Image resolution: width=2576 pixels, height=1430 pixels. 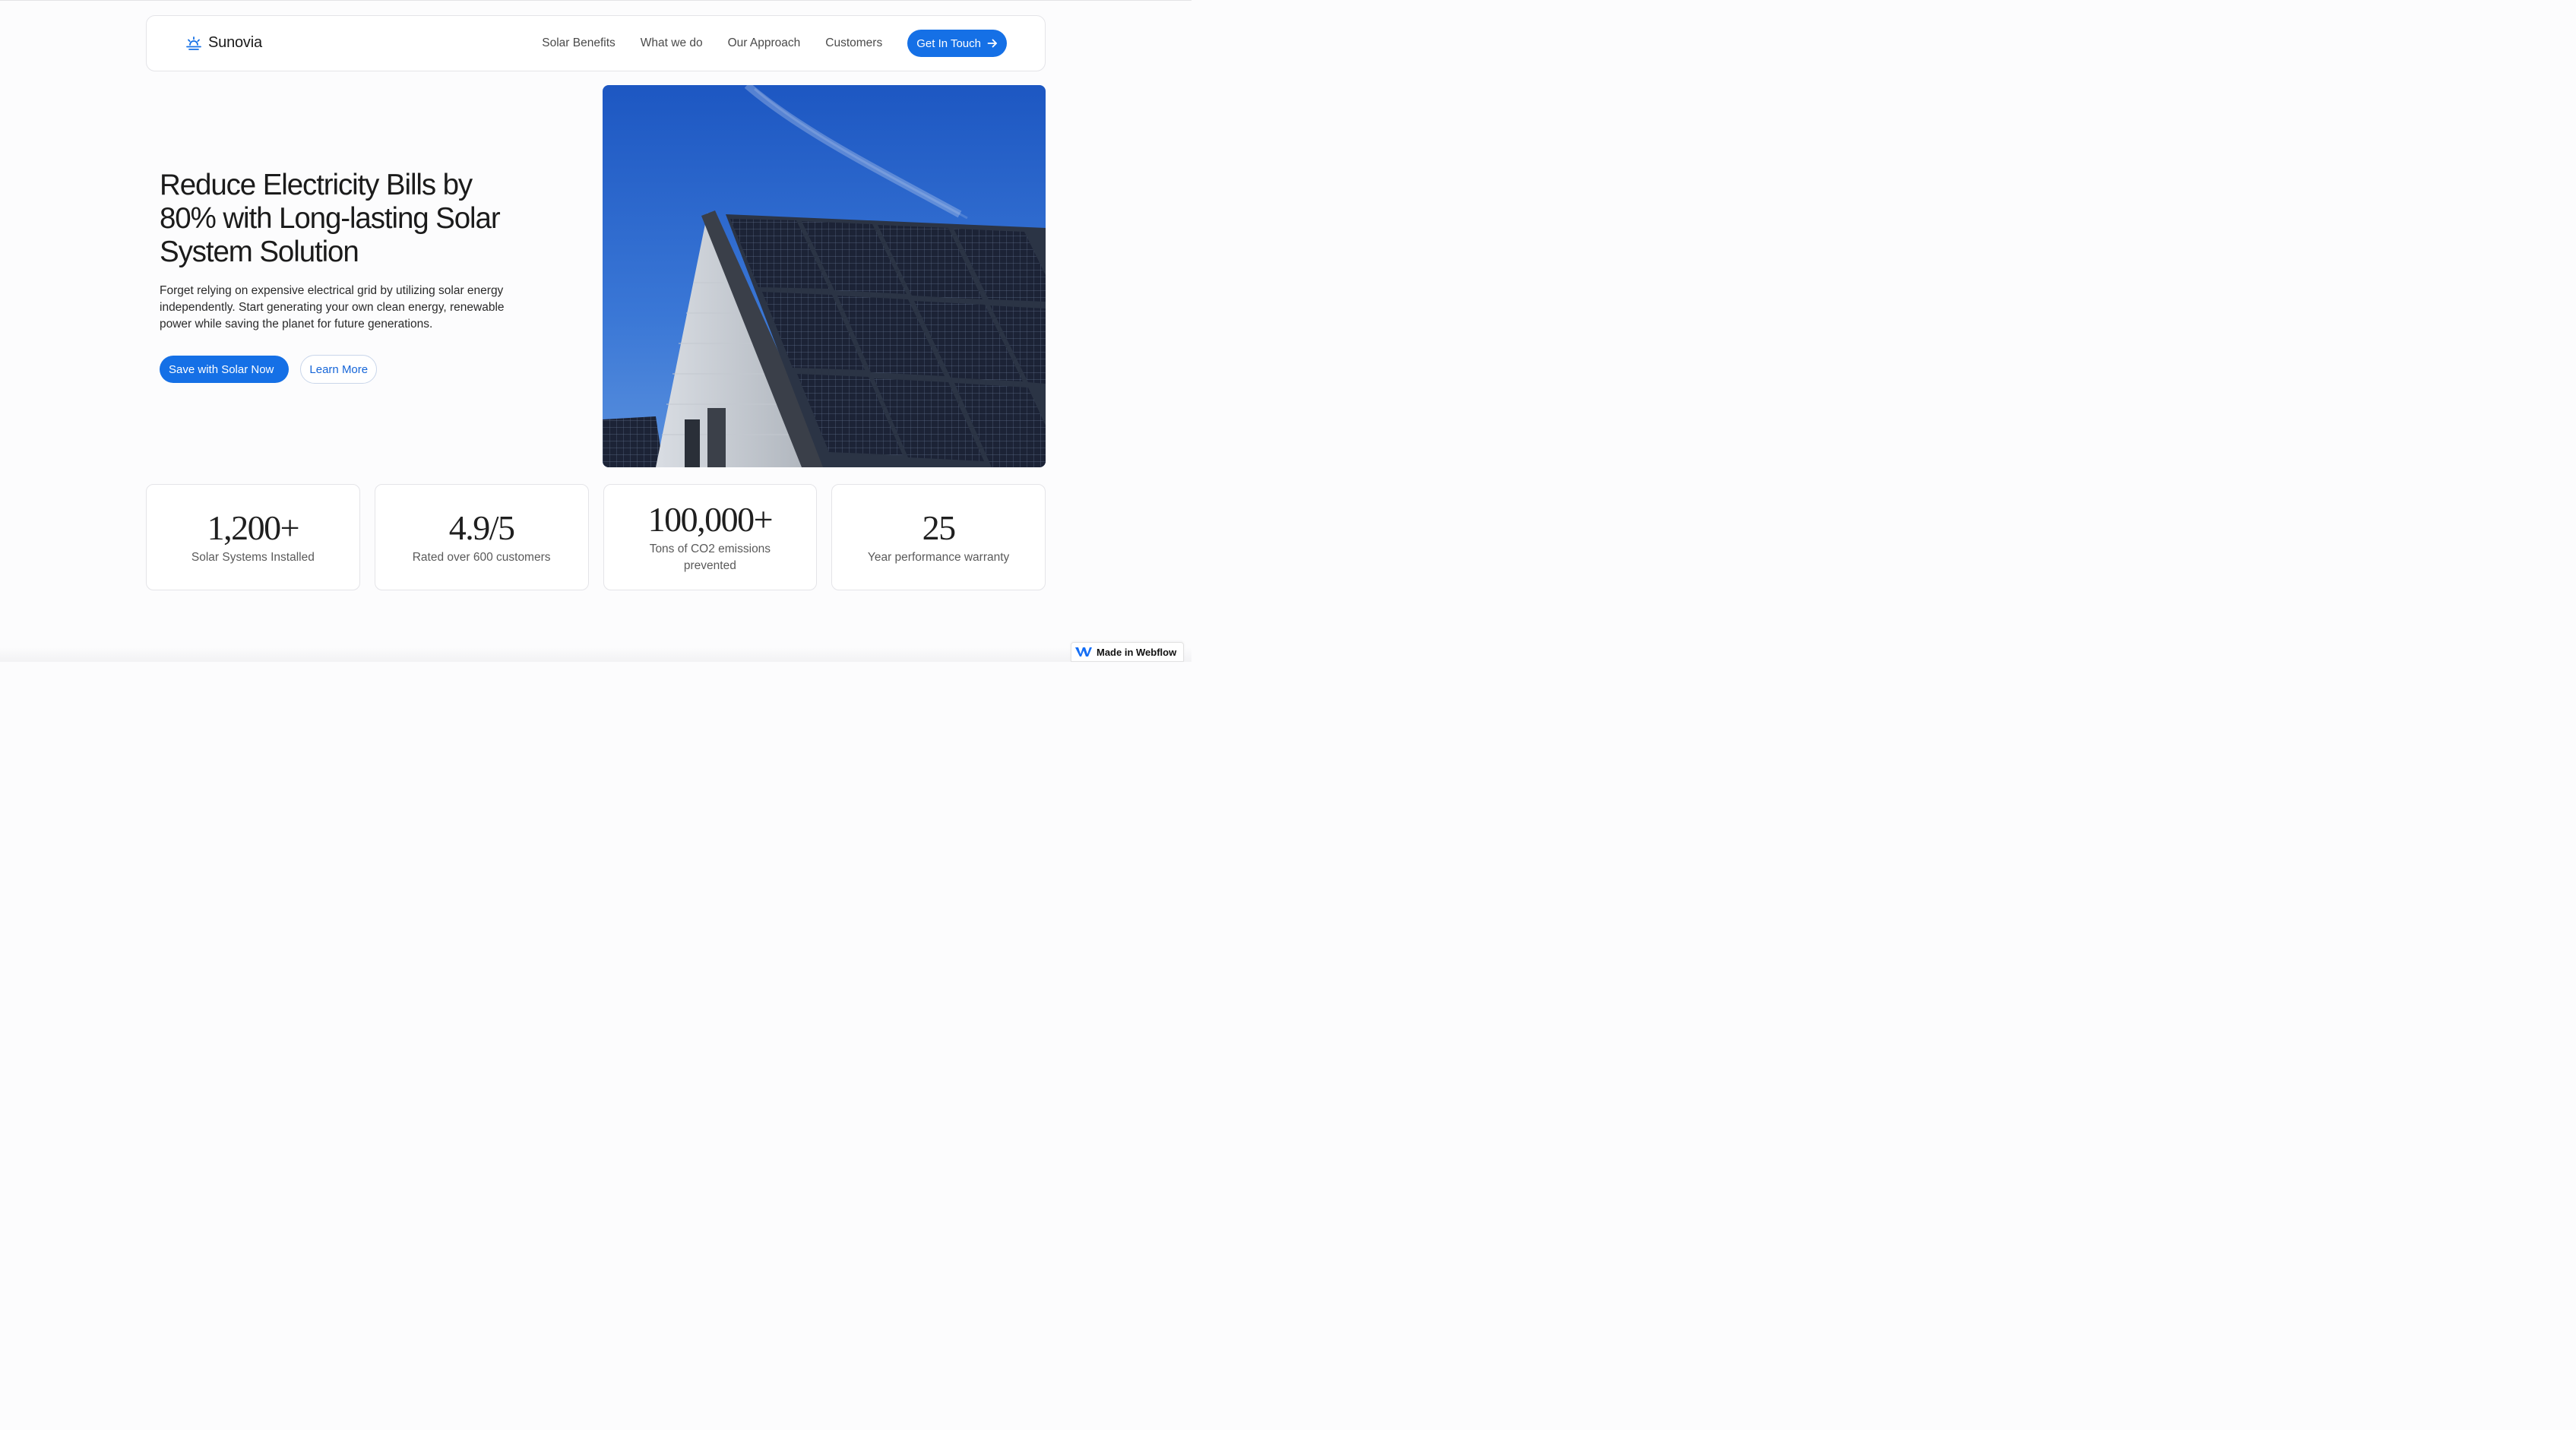 I want to click on save-with-solar-button: Save with Solar Now, so click(x=225, y=370).